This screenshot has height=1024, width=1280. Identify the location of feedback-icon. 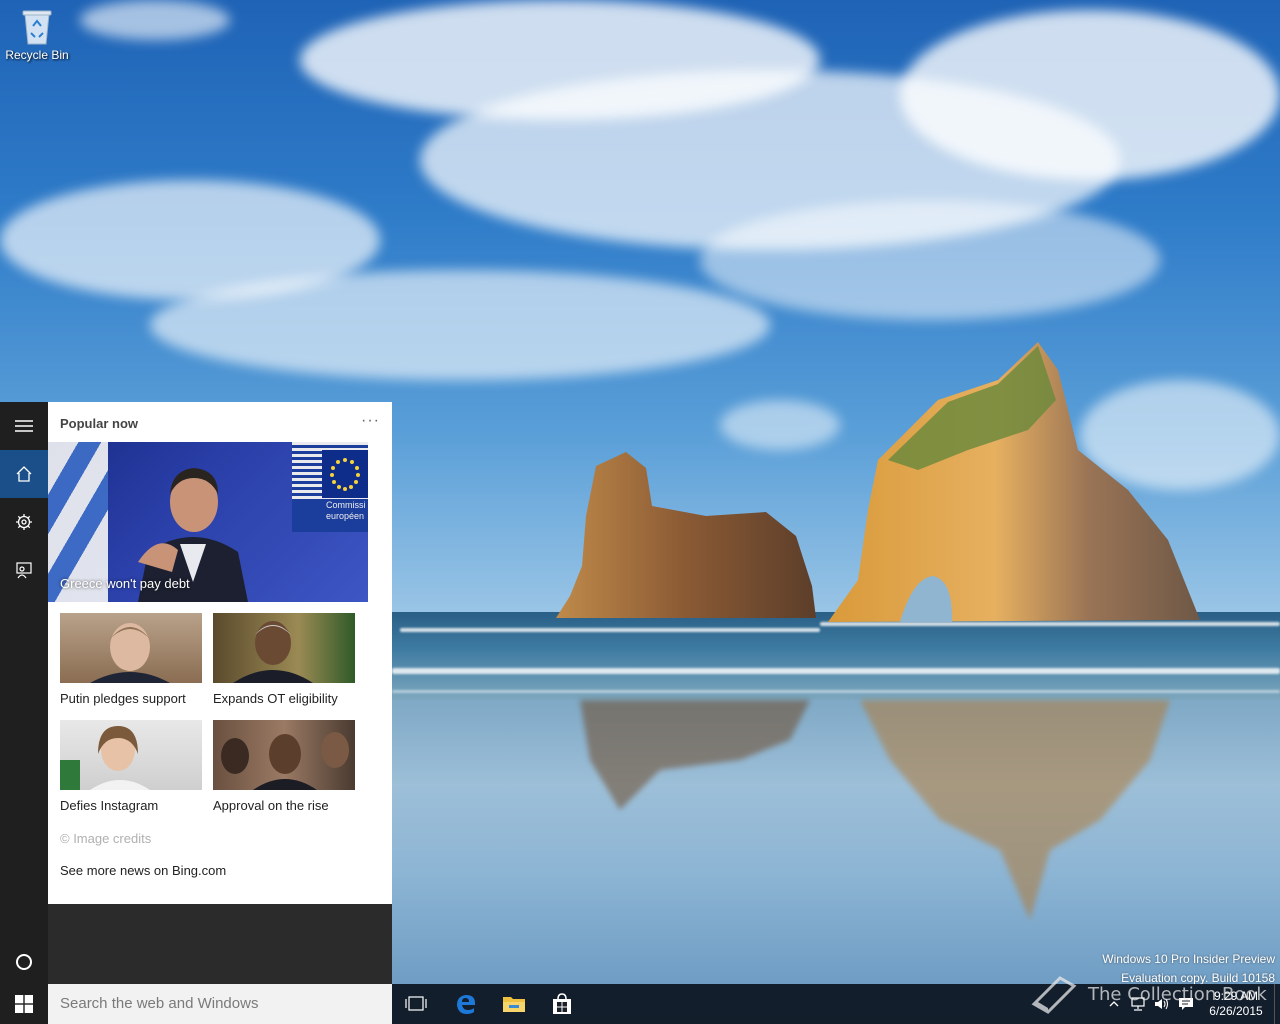
(24, 570).